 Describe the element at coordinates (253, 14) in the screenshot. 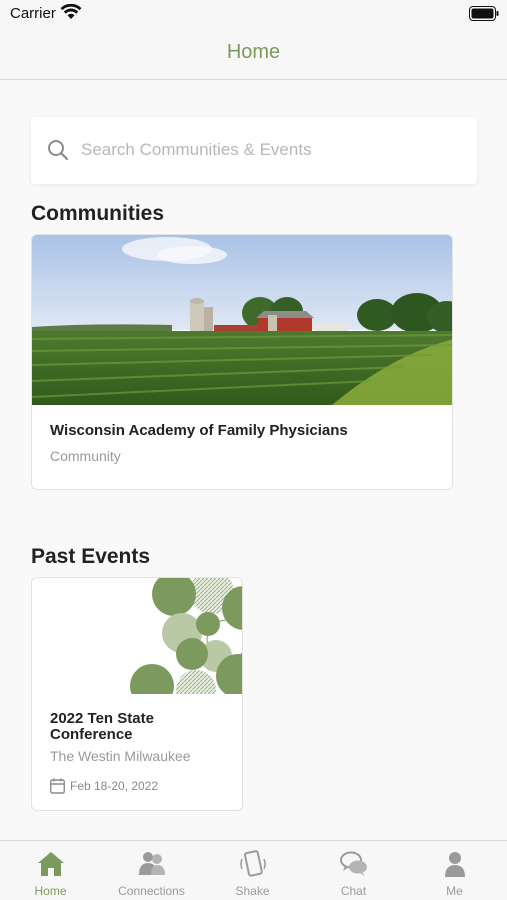

I see `status-bar: Carrier` at that location.